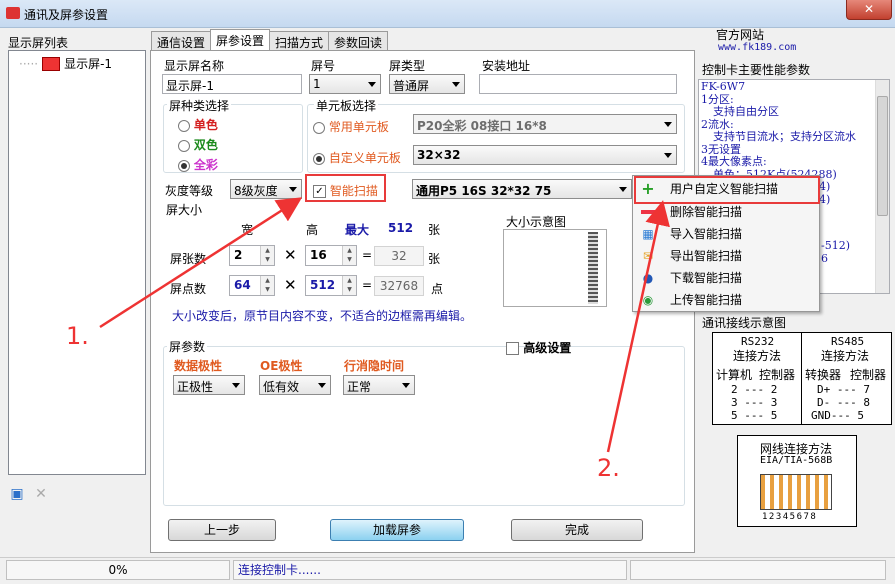 The height and width of the screenshot is (584, 895). Describe the element at coordinates (77, 336) in the screenshot. I see `annotation-1: 1.` at that location.